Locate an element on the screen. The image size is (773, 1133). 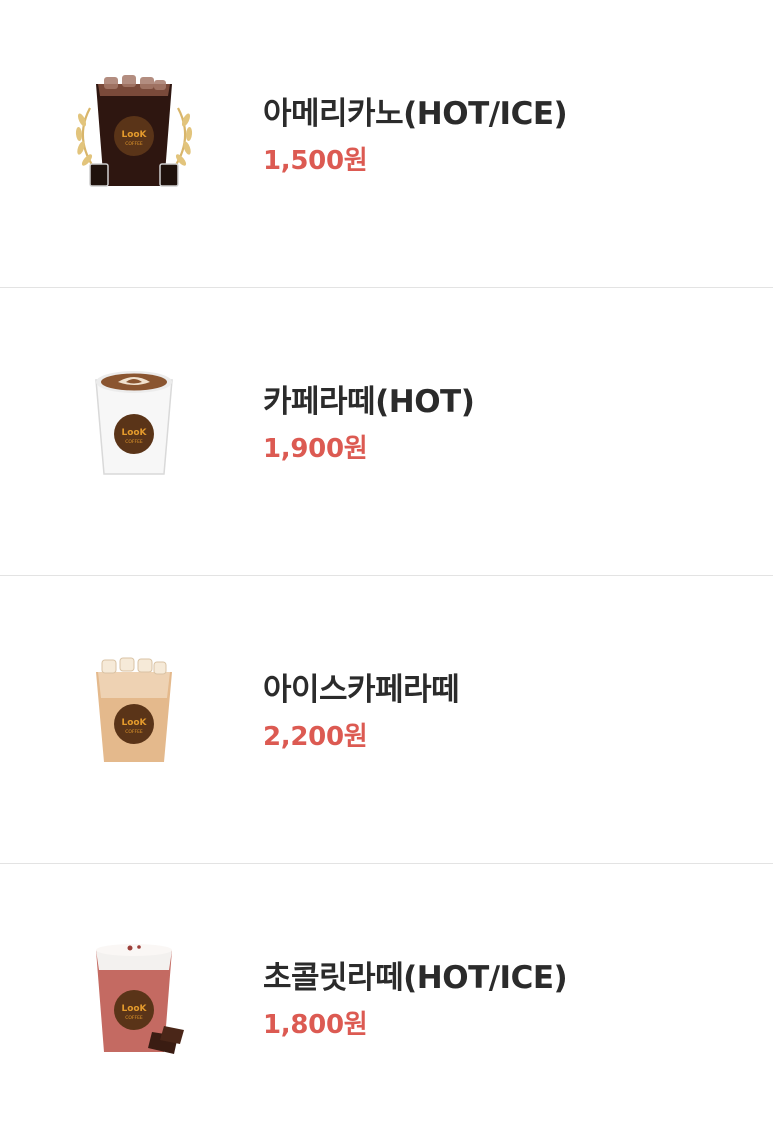
item-price: 2,200원 is located at coordinates (315, 737).